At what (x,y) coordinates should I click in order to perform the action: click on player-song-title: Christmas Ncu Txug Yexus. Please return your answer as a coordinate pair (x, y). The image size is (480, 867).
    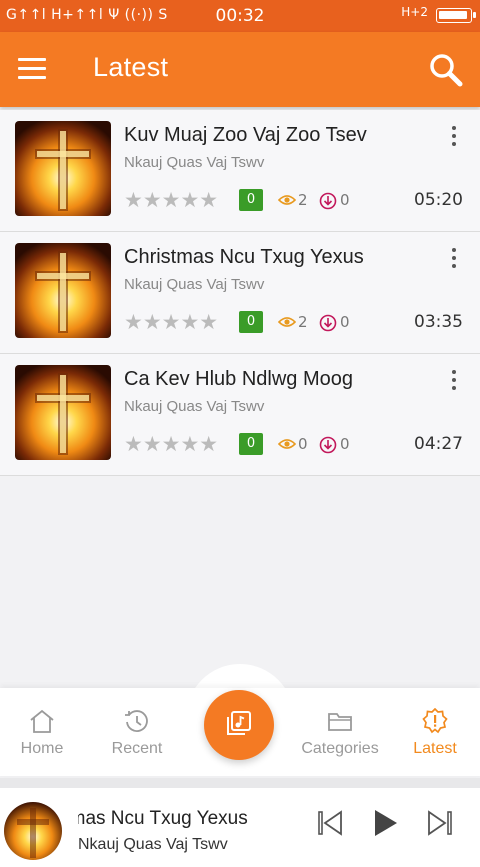
    Looking at the image, I should click on (163, 818).